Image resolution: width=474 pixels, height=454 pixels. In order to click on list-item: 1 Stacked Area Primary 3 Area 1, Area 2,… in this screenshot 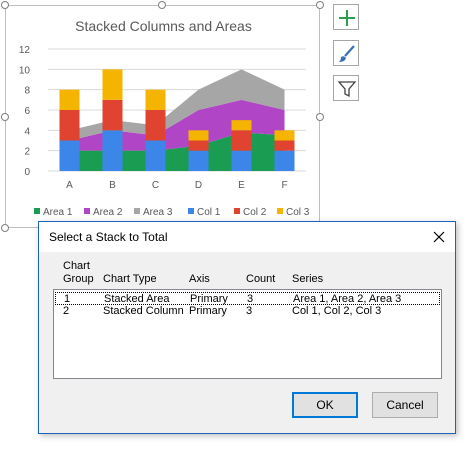, I will do `click(247, 298)`.